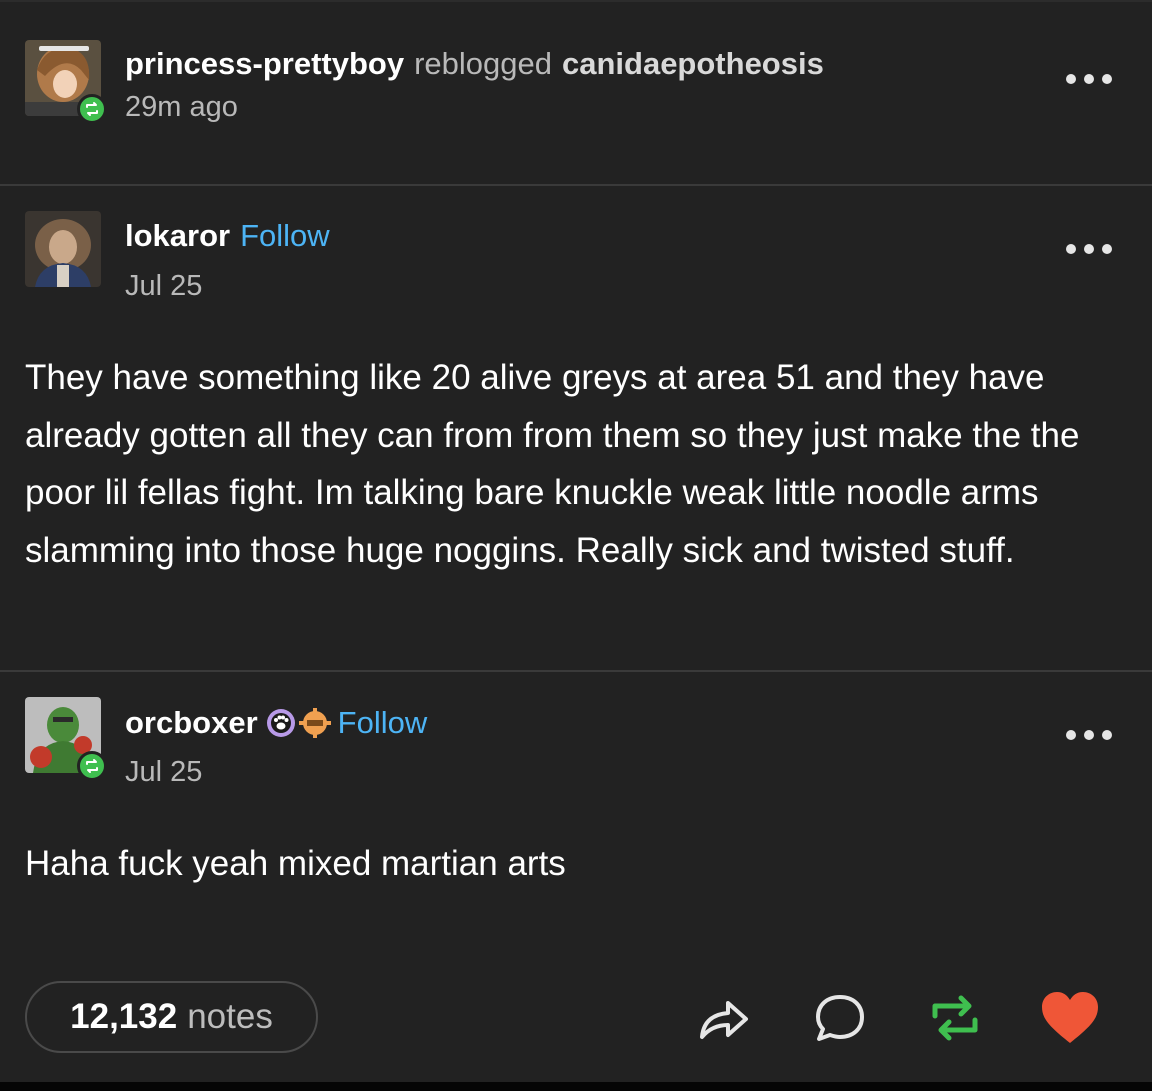 Image resolution: width=1152 pixels, height=1091 pixels. I want to click on lokaror-avatar, so click(63, 249).